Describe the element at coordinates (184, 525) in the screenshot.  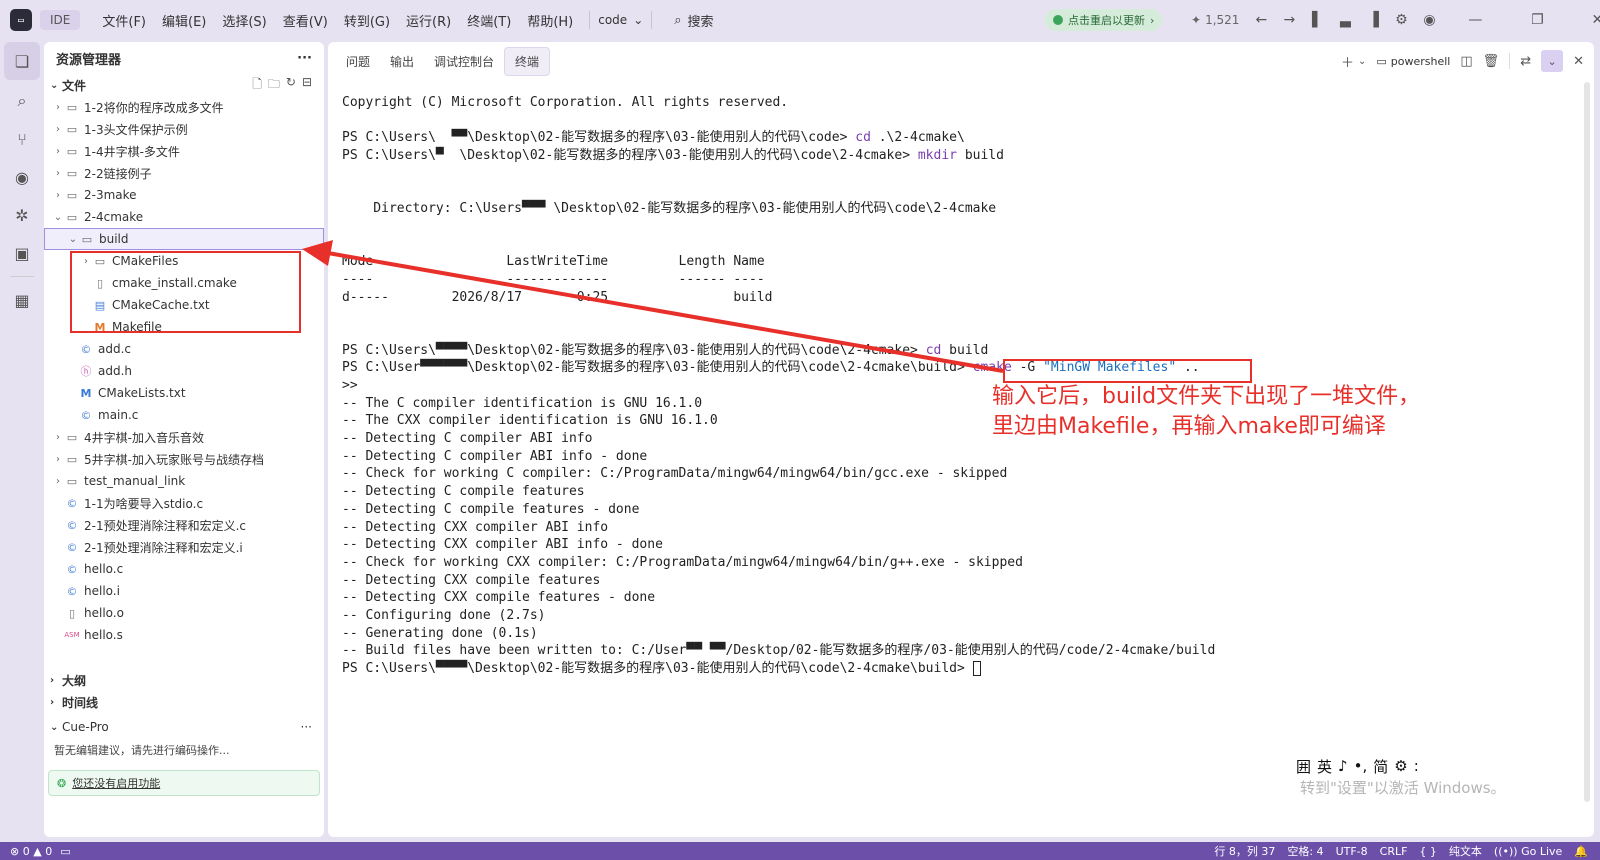
I see `tree-file: © 2-1预处理消除注释和宏定义.c` at that location.